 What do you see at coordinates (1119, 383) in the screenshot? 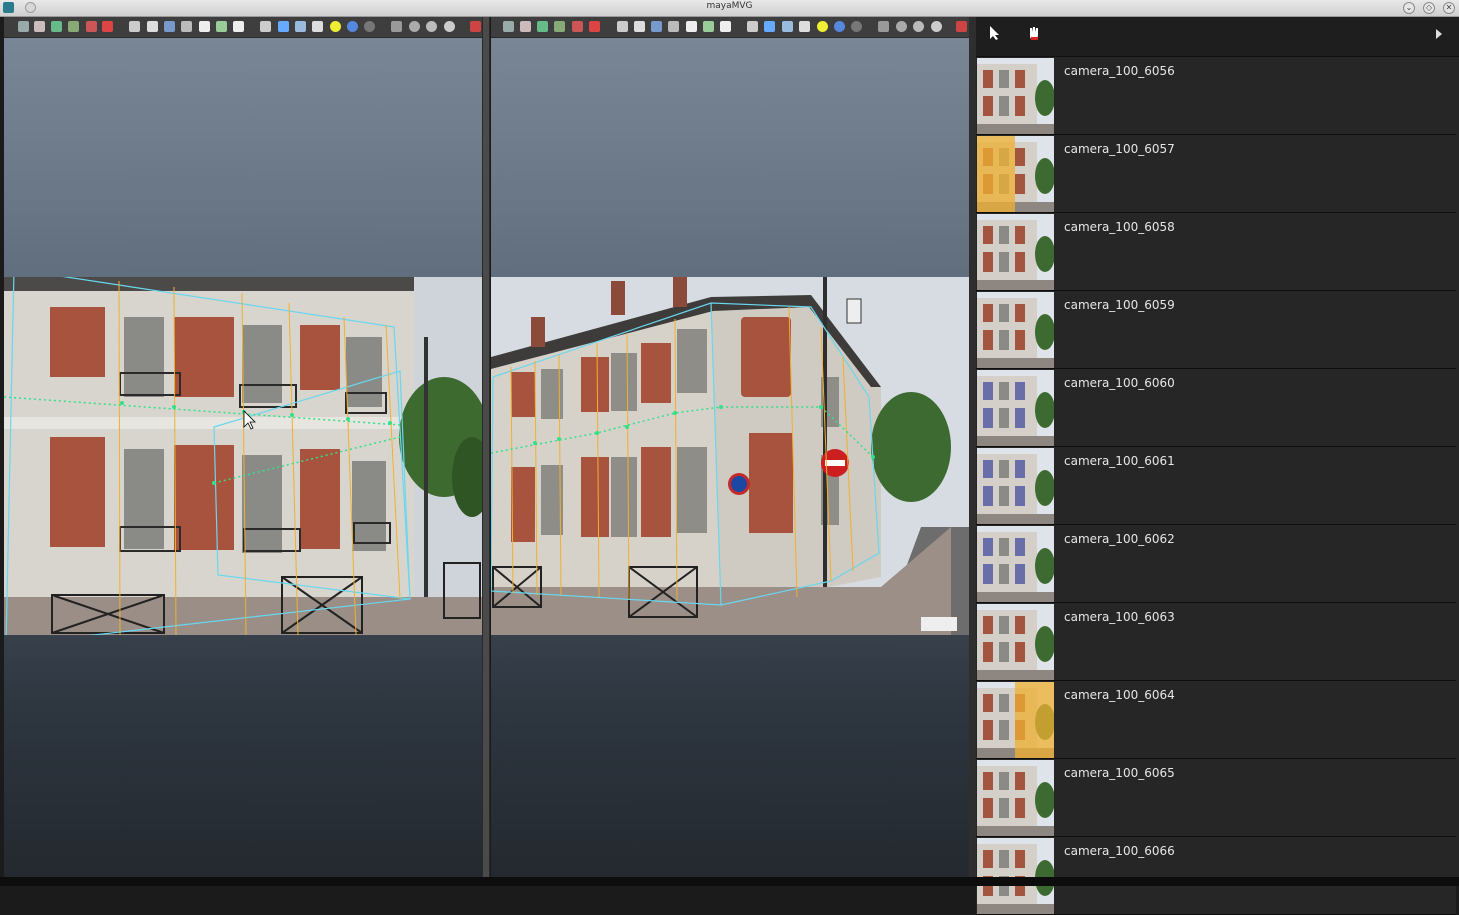
I see `camera-label: camera_100_6060` at bounding box center [1119, 383].